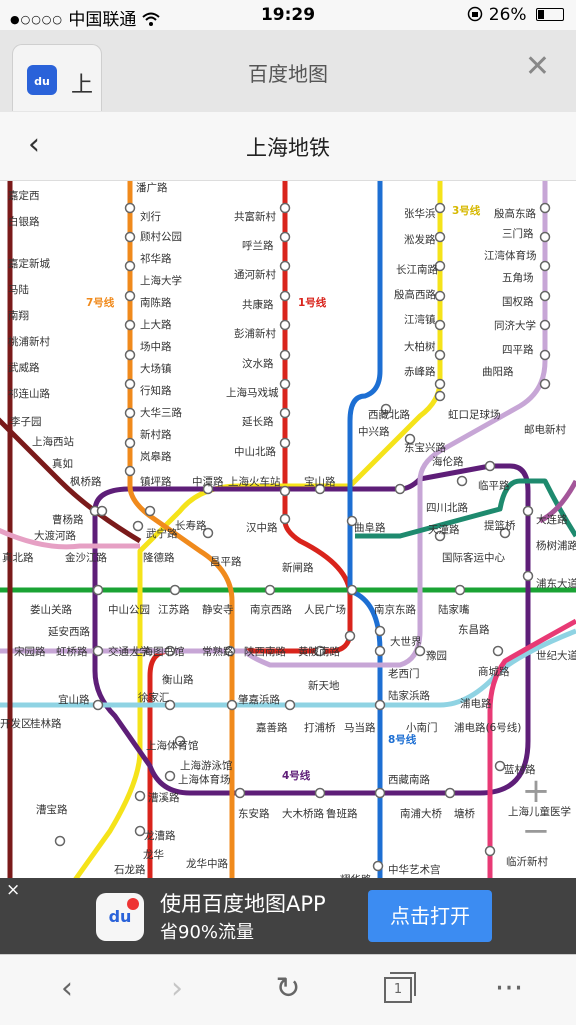  Describe the element at coordinates (320, 481) in the screenshot. I see `station-label: 宝山路` at that location.